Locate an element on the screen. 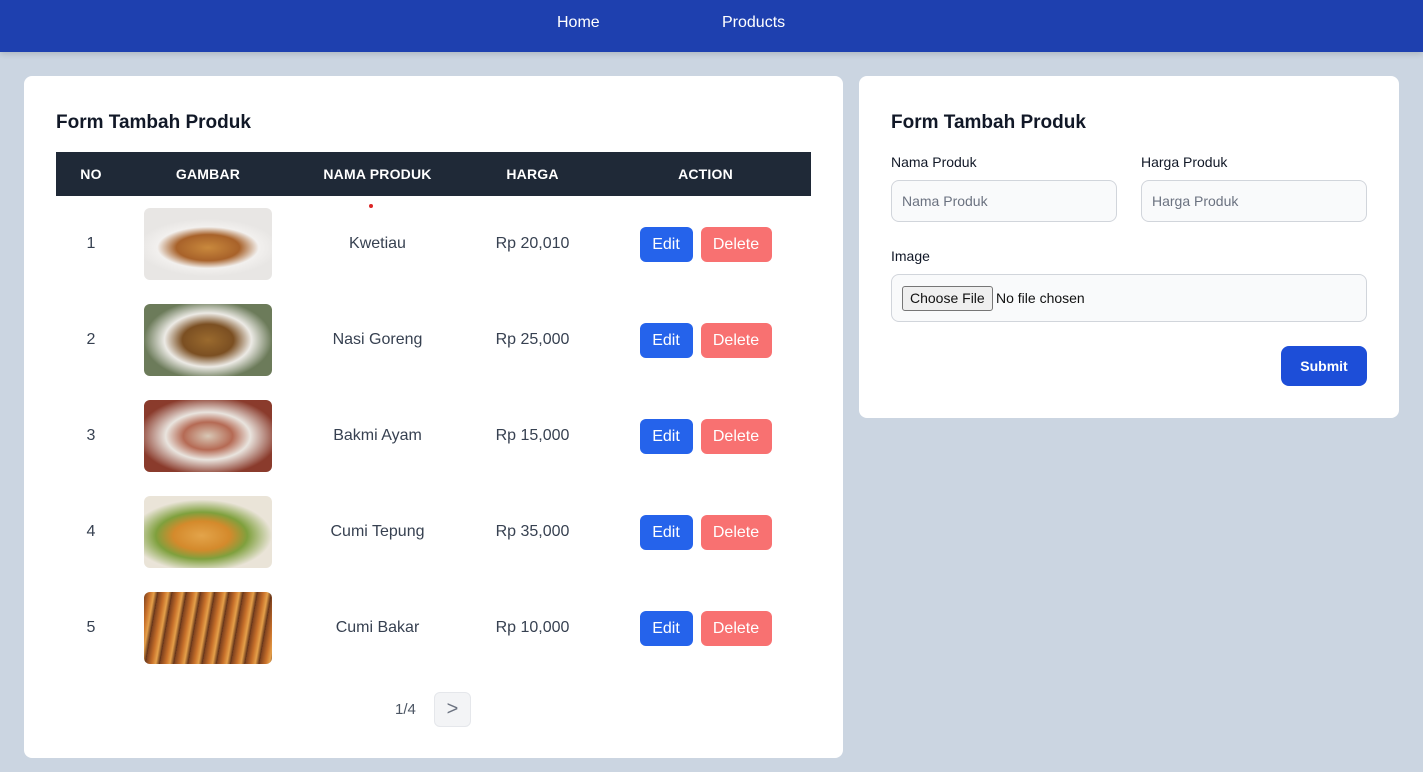 Image resolution: width=1423 pixels, height=772 pixels. table-row: 1 Kwetiau Rp 20,010 Edit Delete is located at coordinates (433, 244).